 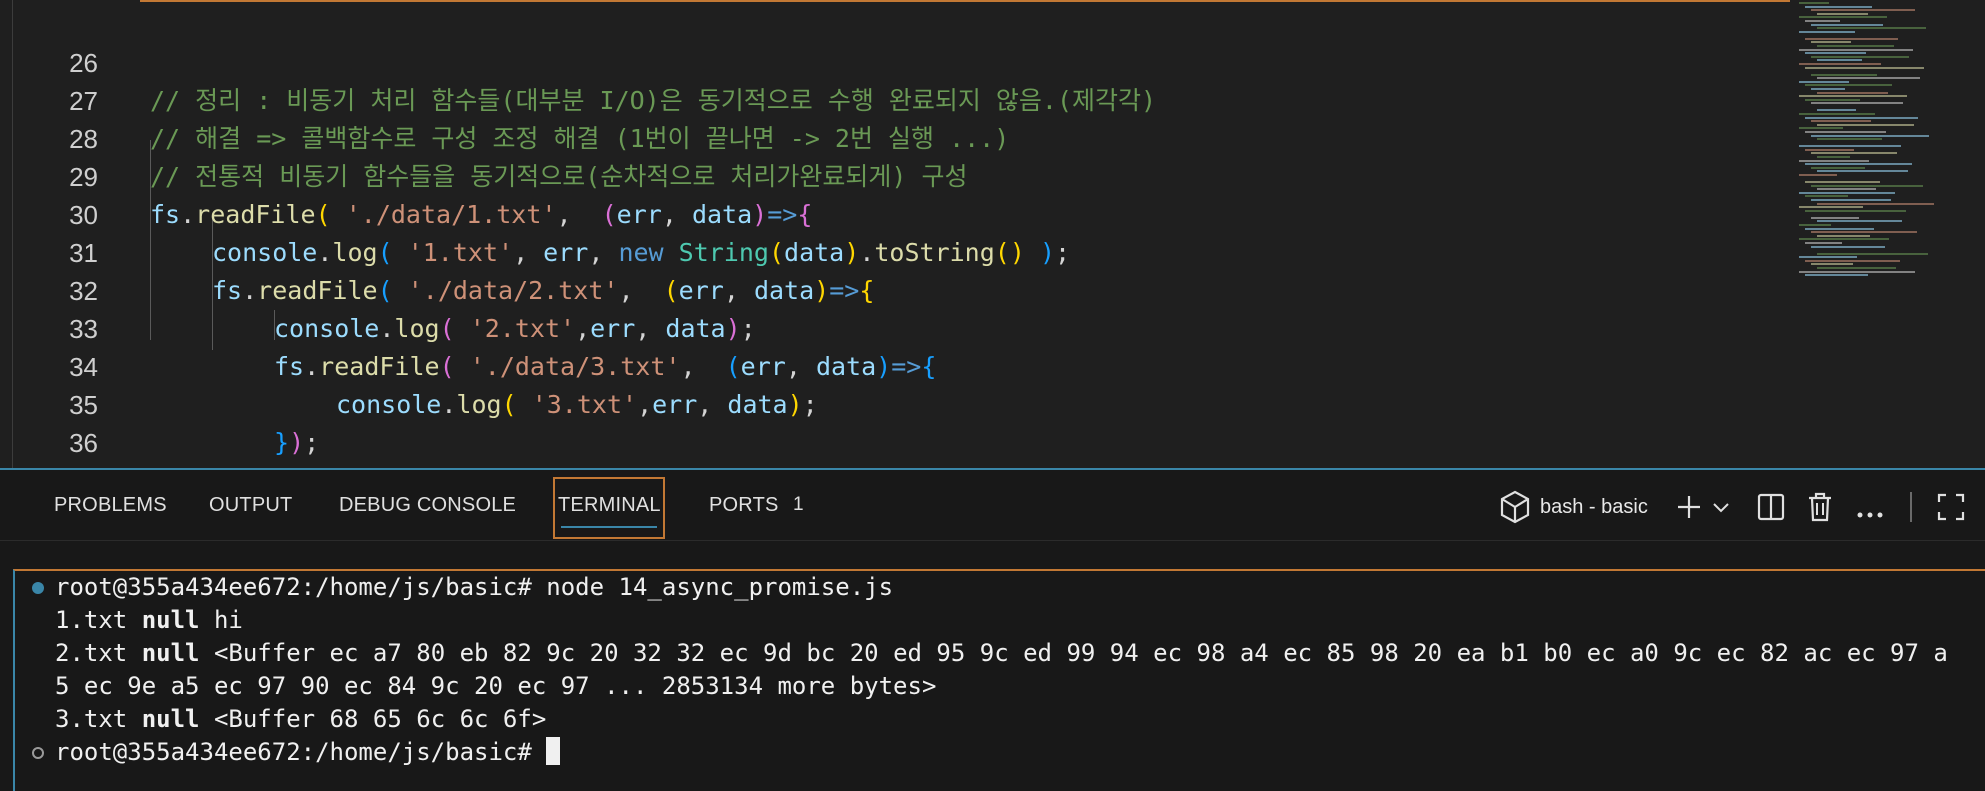 I want to click on split-terminal-icon, so click(x=1771, y=509).